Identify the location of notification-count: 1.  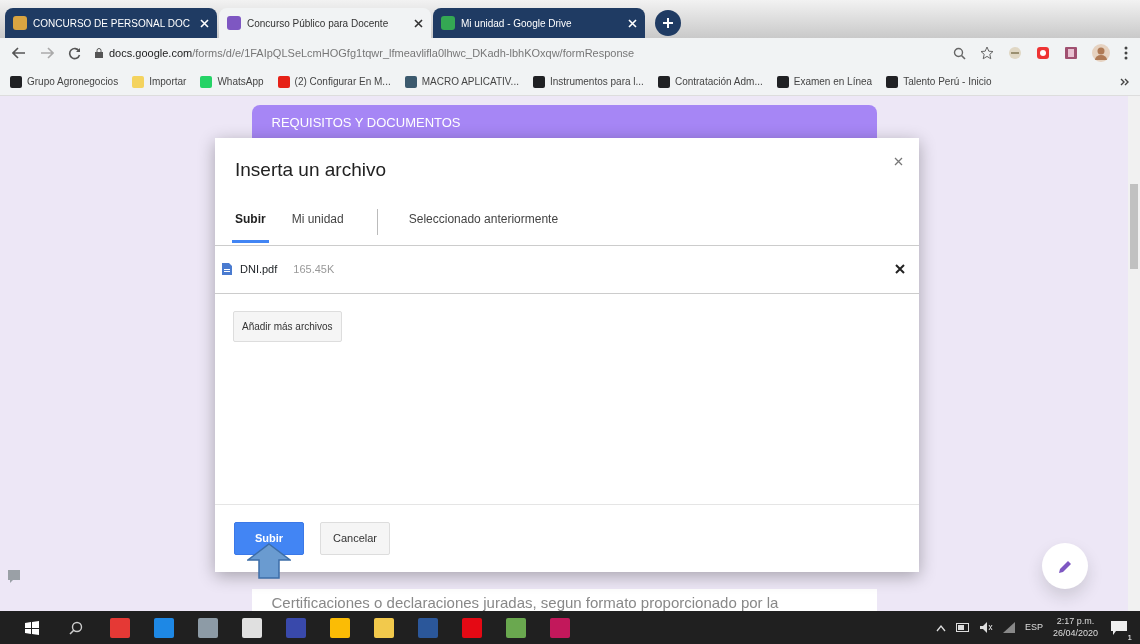
(1129, 637).